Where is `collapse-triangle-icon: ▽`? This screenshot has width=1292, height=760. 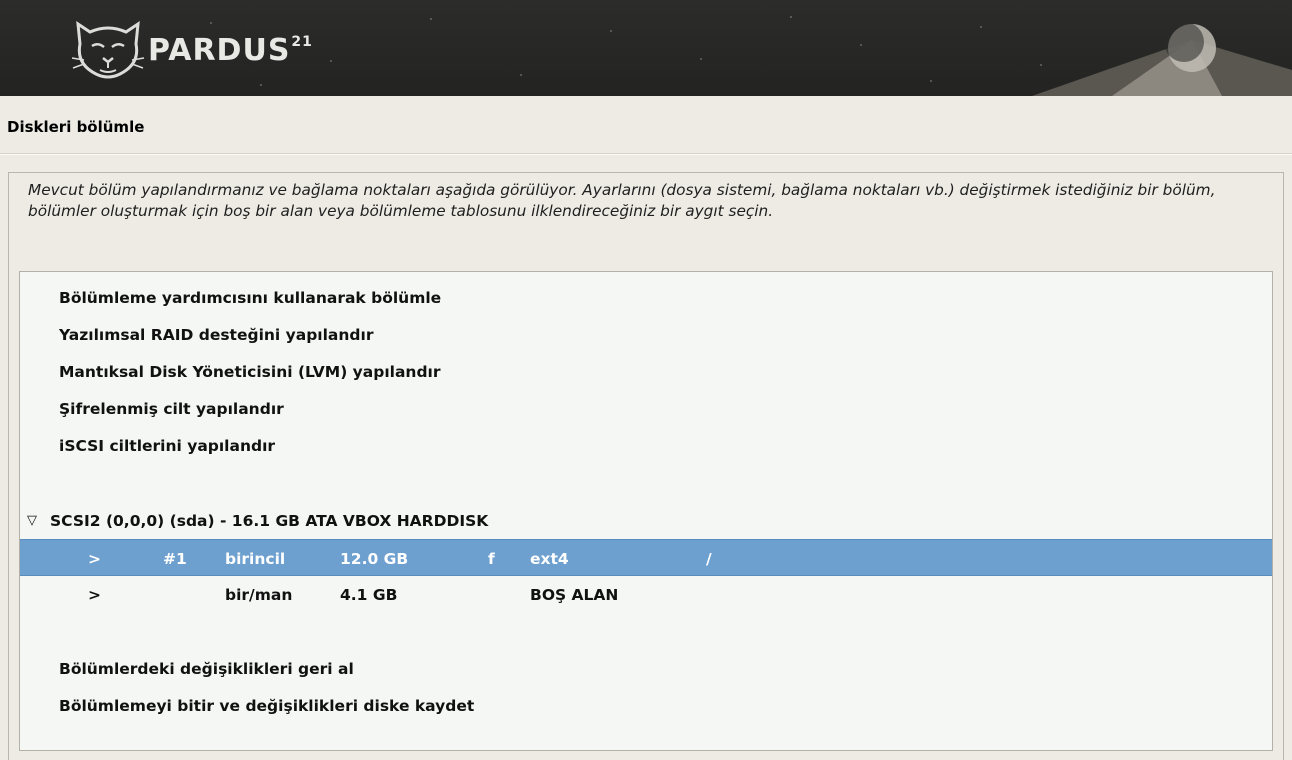 collapse-triangle-icon: ▽ is located at coordinates (32, 520).